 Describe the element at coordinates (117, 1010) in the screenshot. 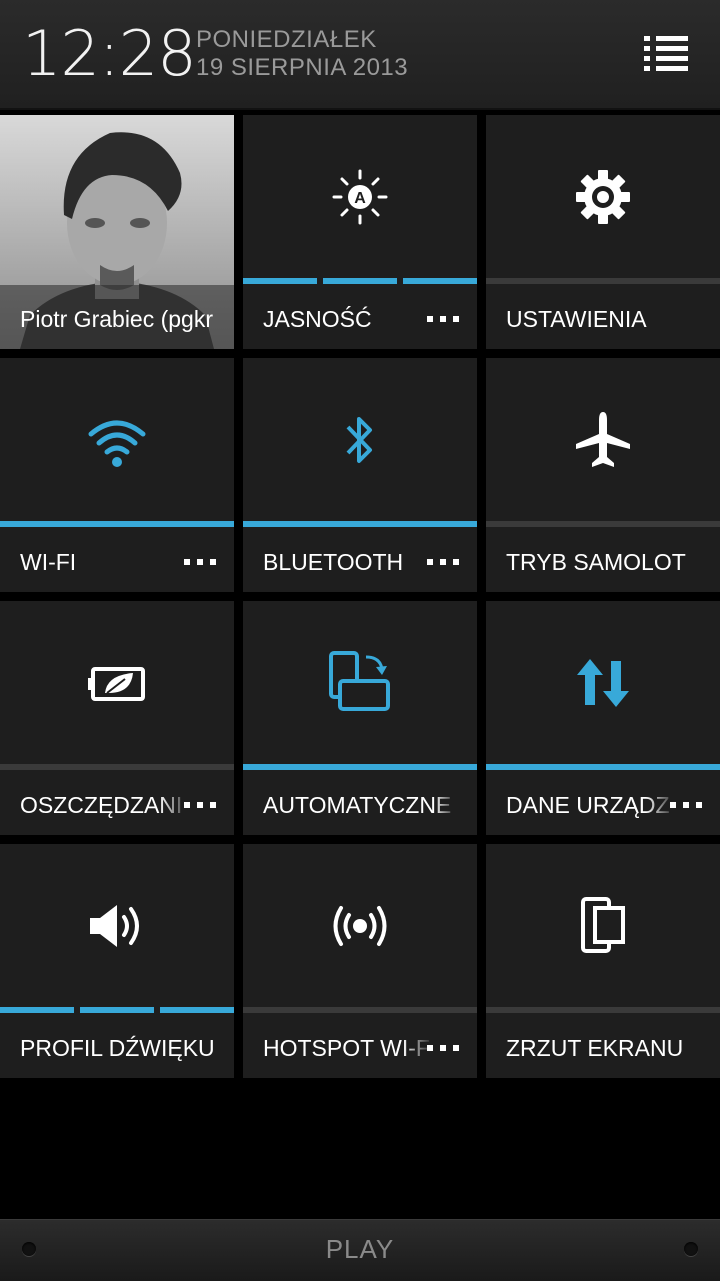

I see `sound-level-bar` at that location.